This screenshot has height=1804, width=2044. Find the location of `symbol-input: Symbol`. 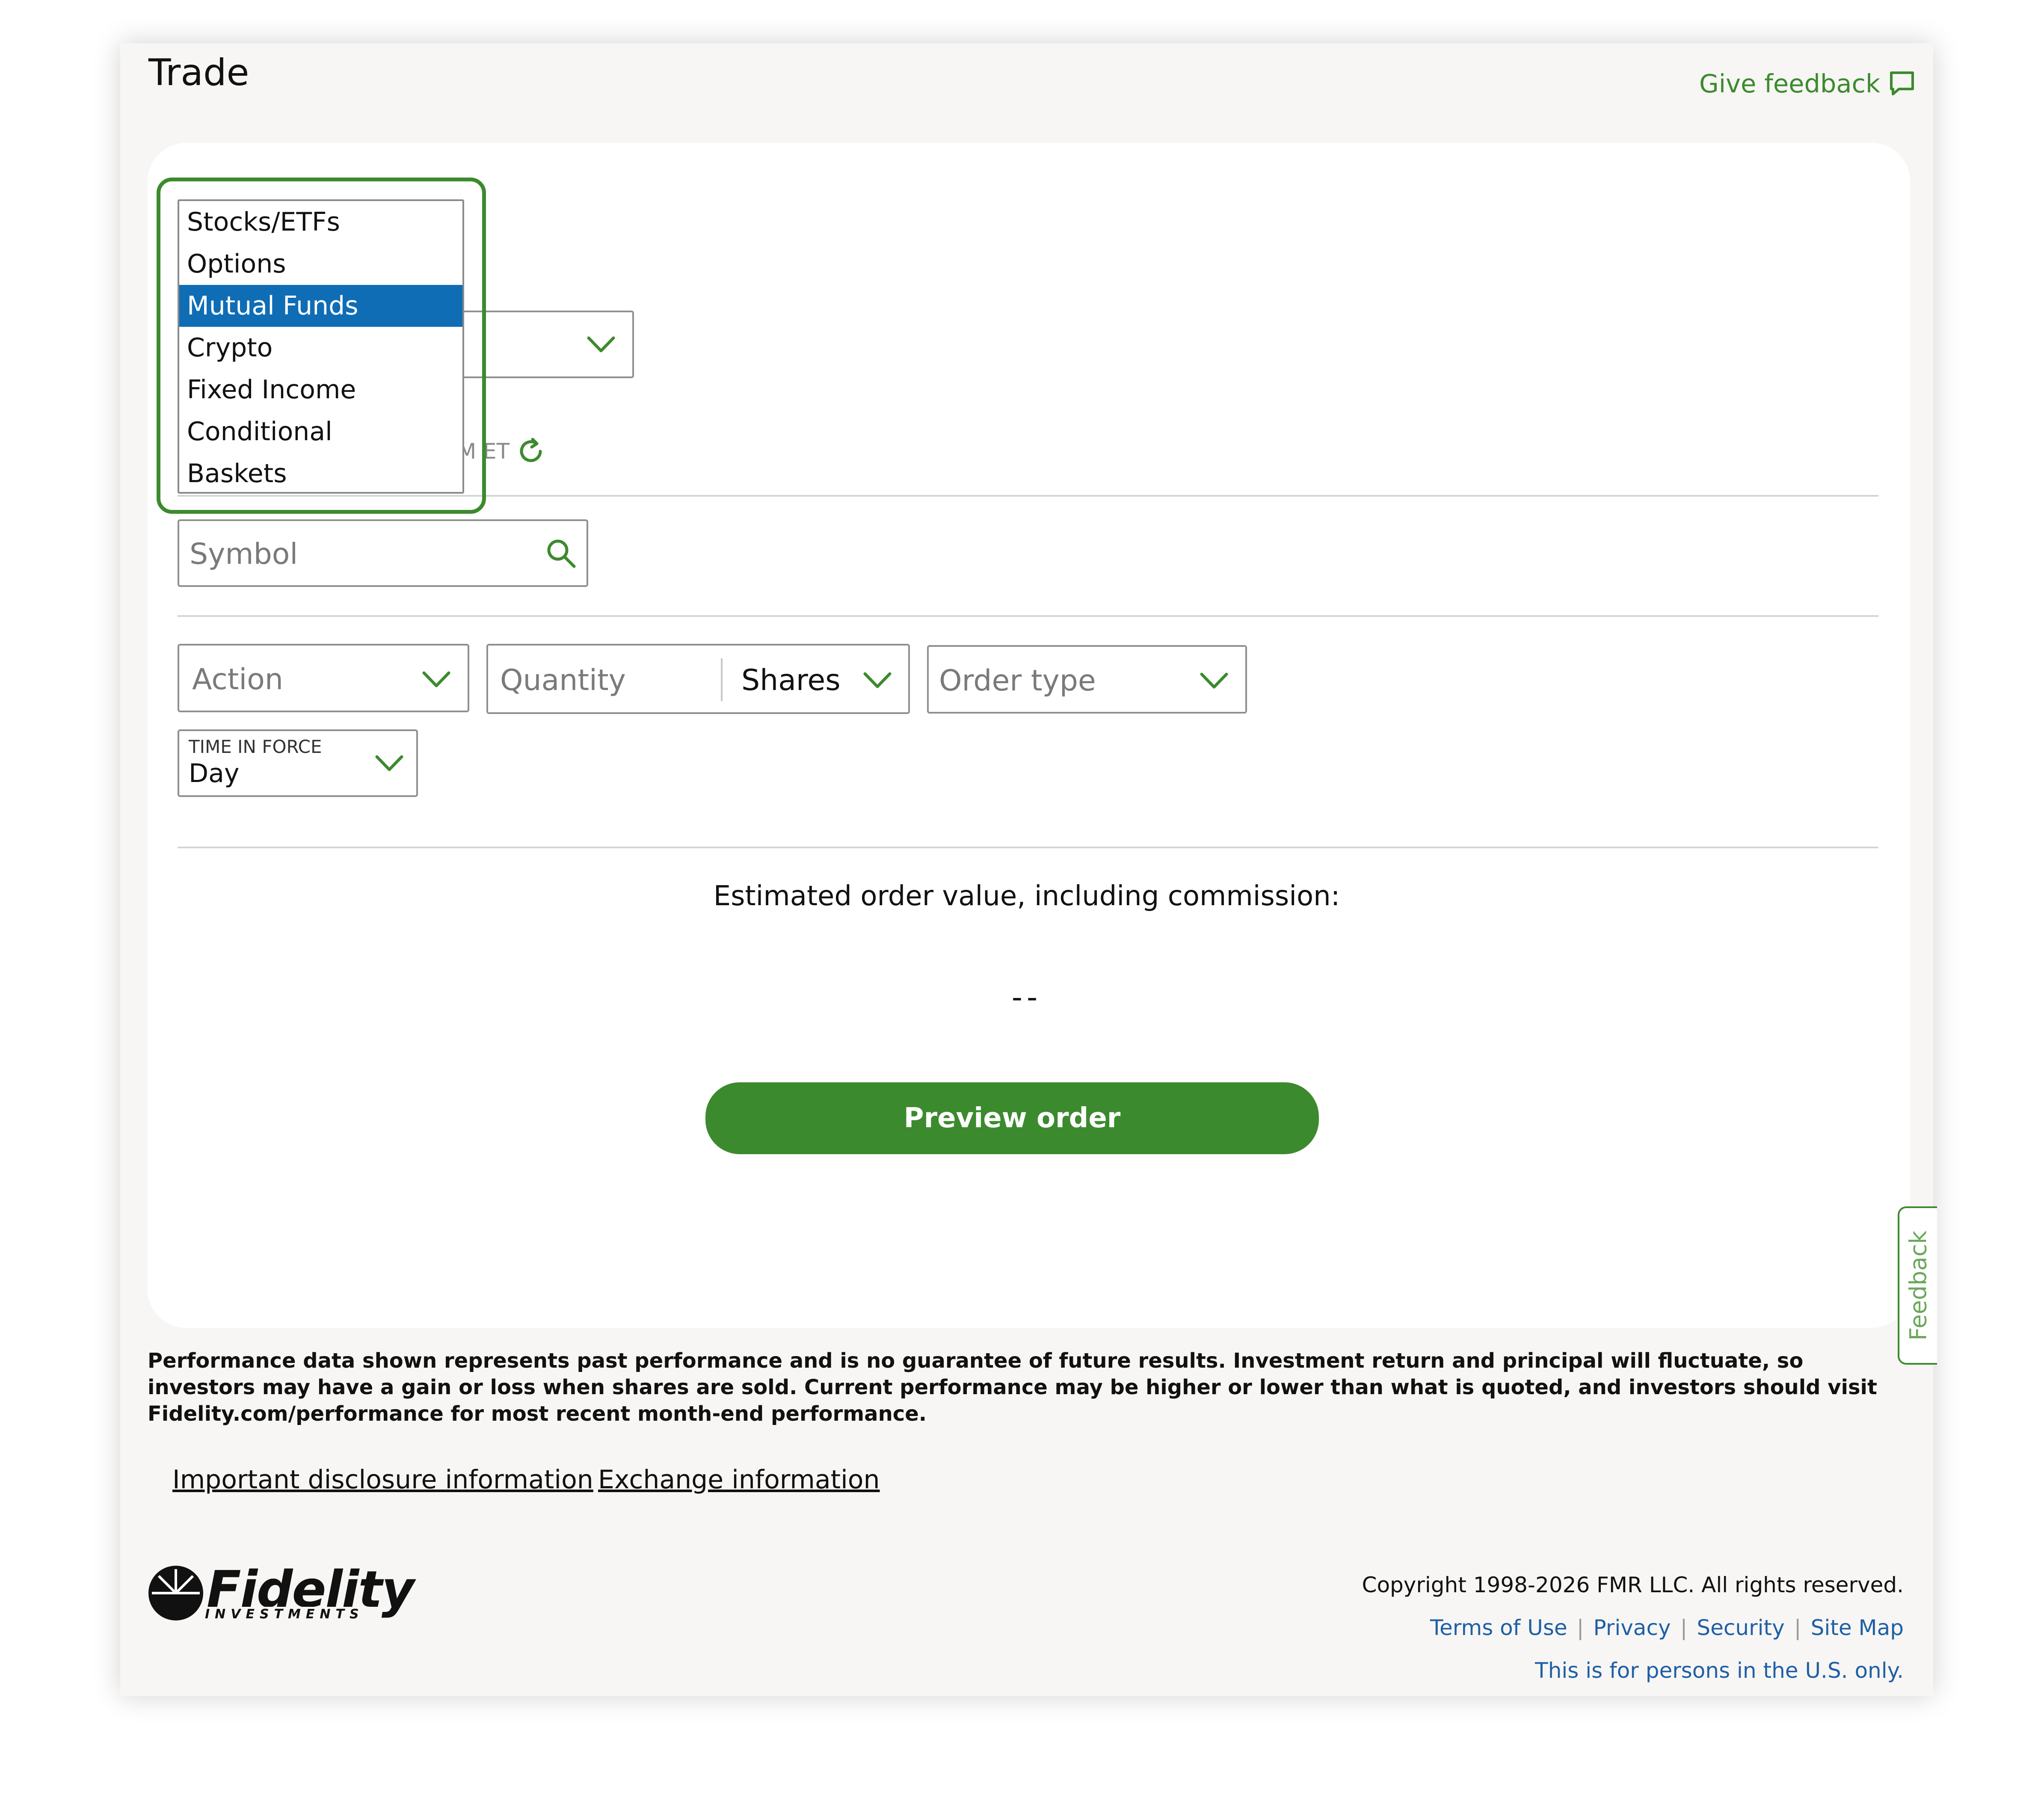

symbol-input: Symbol is located at coordinates (383, 553).